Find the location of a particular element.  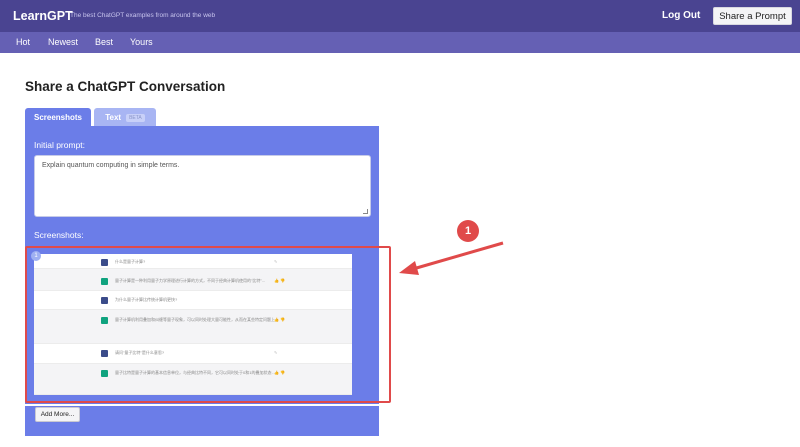

tab-screenshots-label: Screenshots is located at coordinates (58, 117).